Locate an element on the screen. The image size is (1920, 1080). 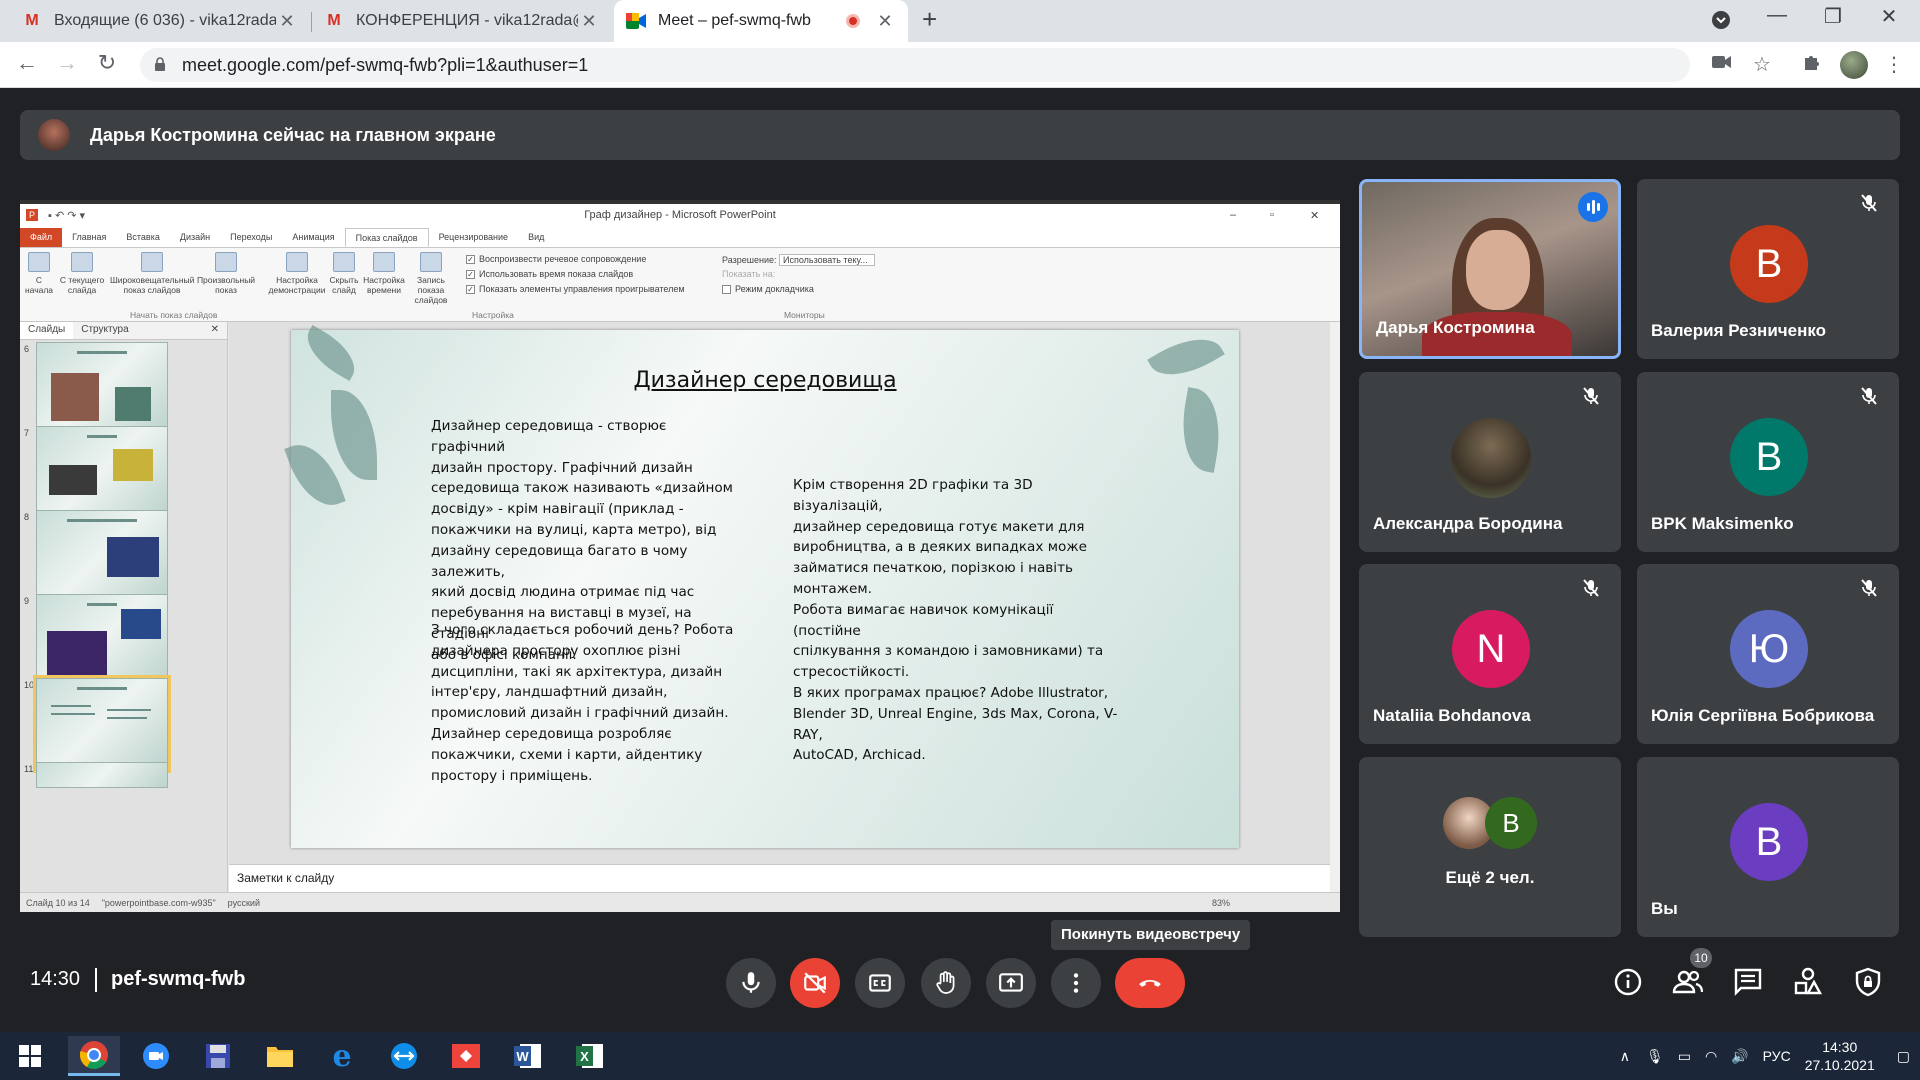
people-icon is located at coordinates (1688, 982).